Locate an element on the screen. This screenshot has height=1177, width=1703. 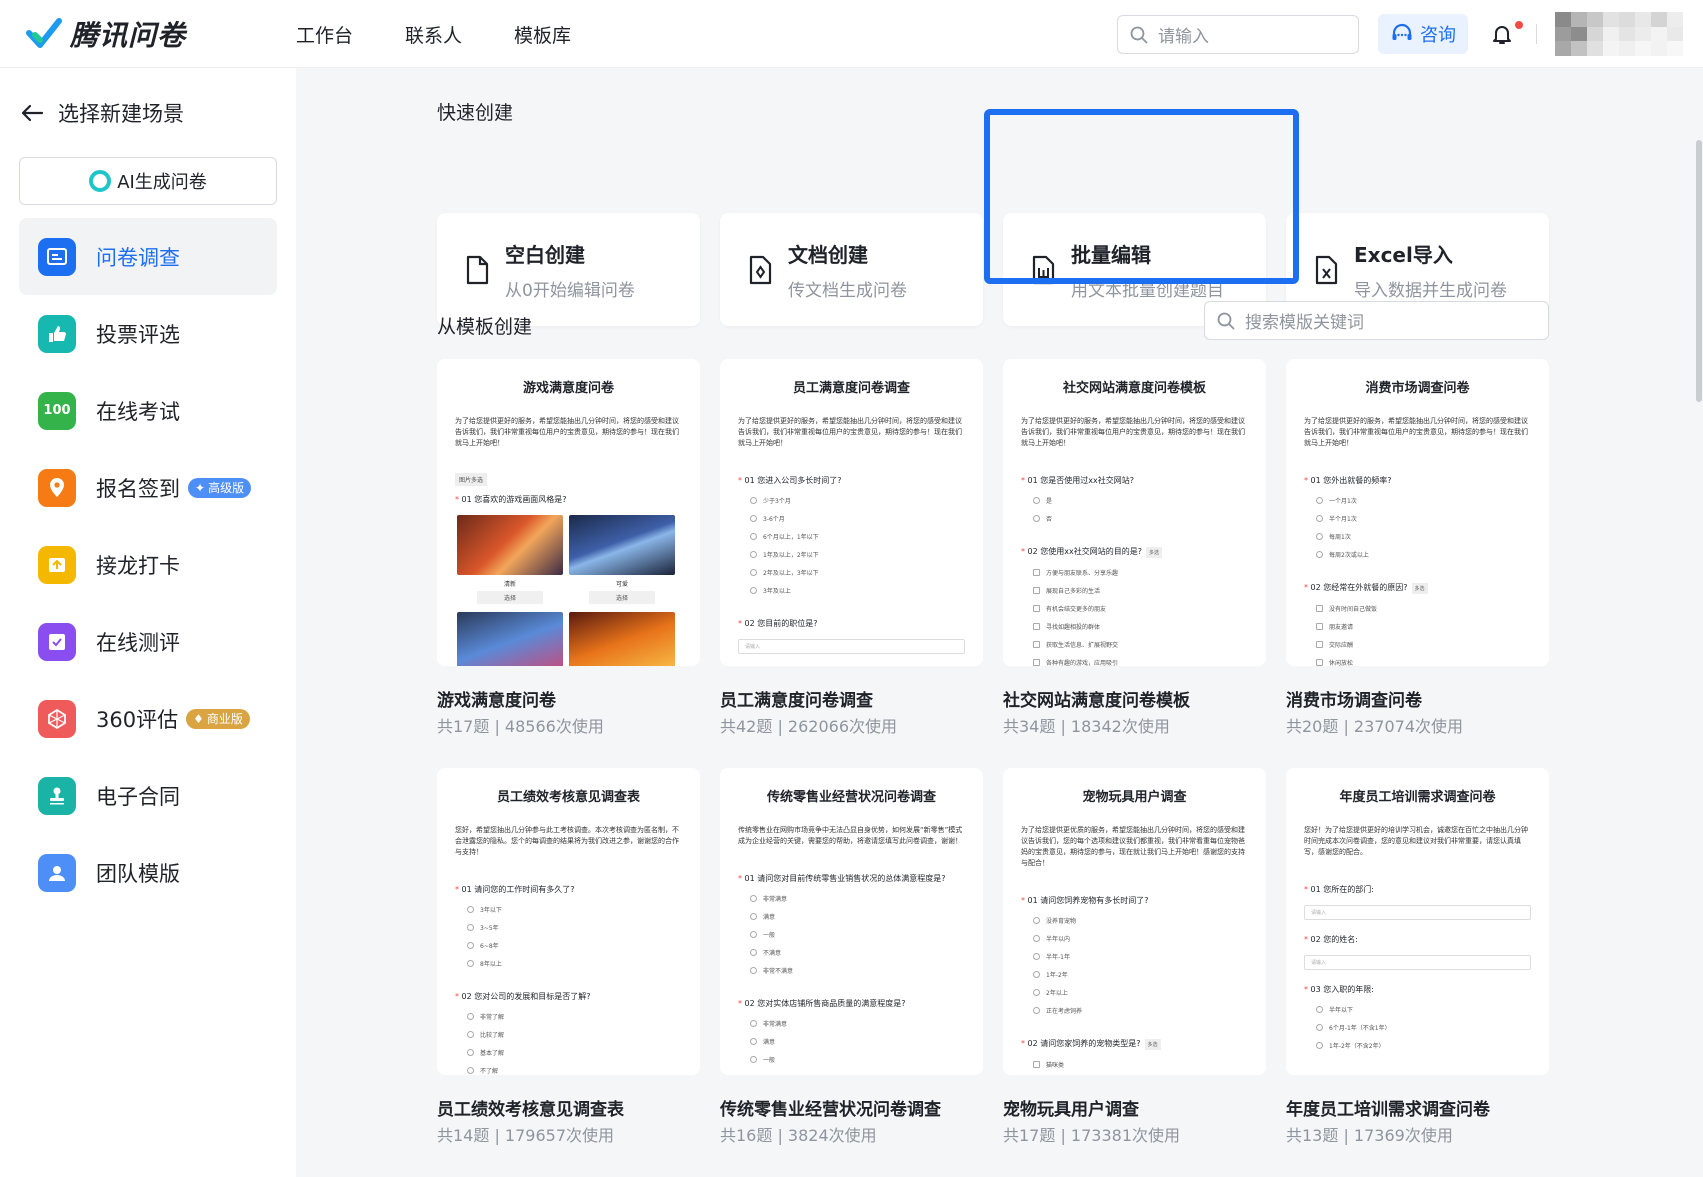
option-label: 1年-2年 is located at coordinates (1057, 975).